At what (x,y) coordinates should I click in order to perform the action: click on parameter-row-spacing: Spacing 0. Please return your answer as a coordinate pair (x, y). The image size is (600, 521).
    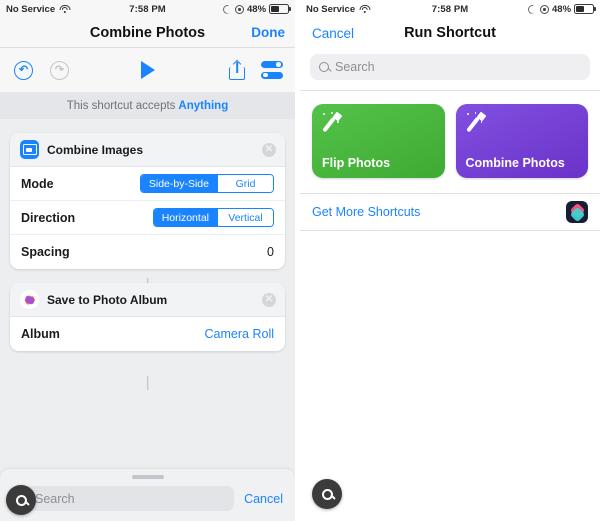
    Looking at the image, I should click on (147, 252).